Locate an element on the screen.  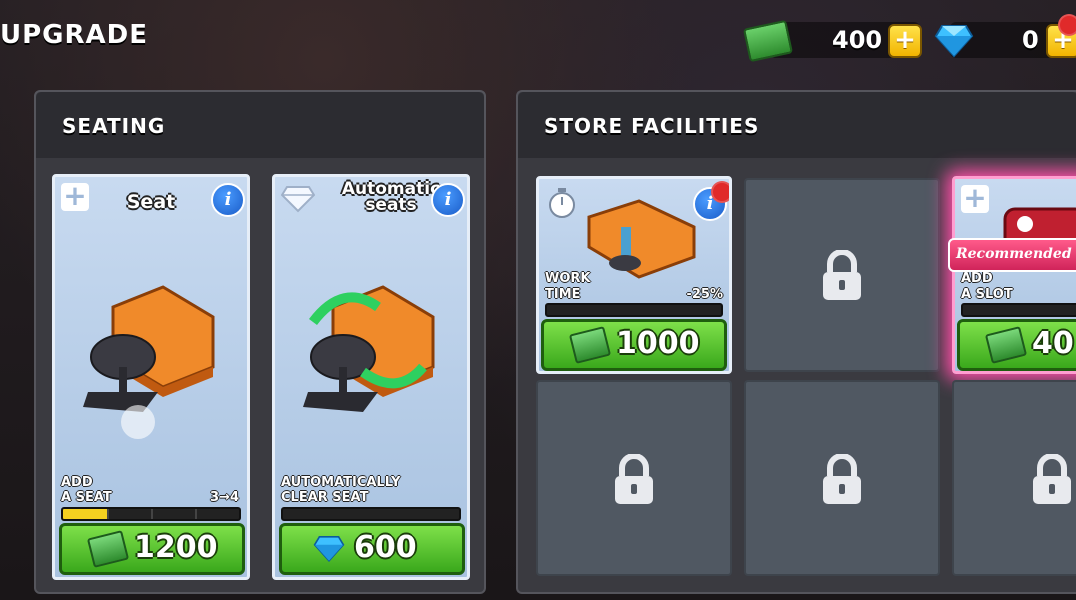
tap-indicator is located at coordinates (138, 422).